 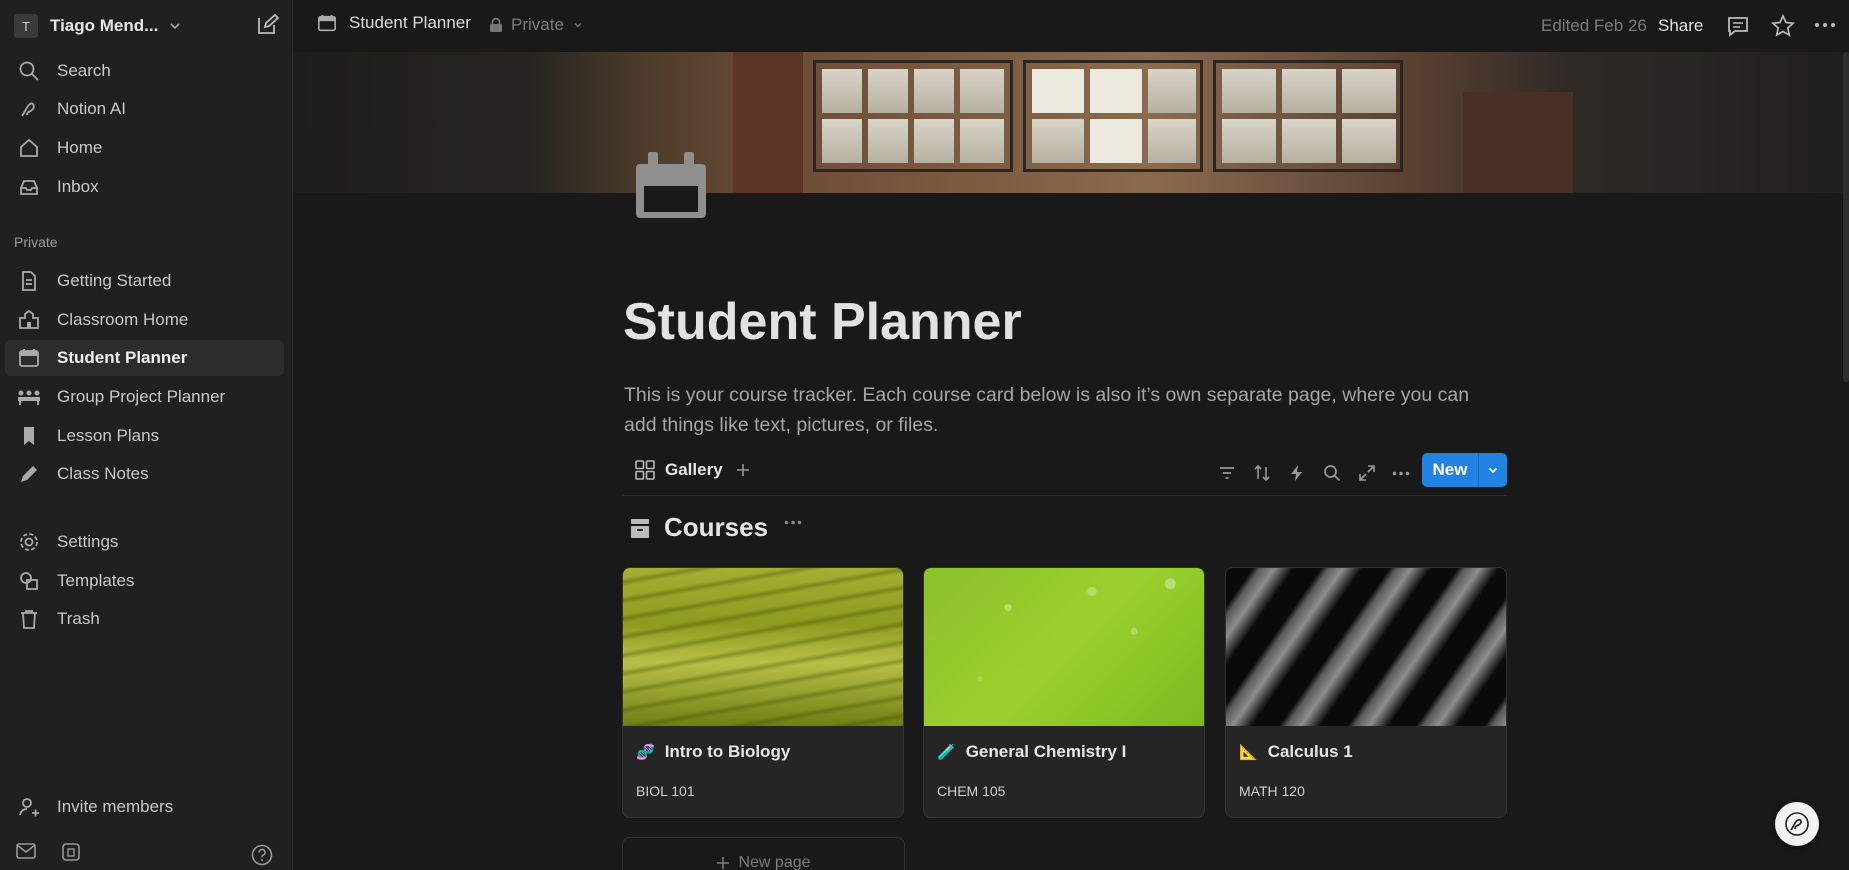 I want to click on new-page-icon, so click(x=267, y=25).